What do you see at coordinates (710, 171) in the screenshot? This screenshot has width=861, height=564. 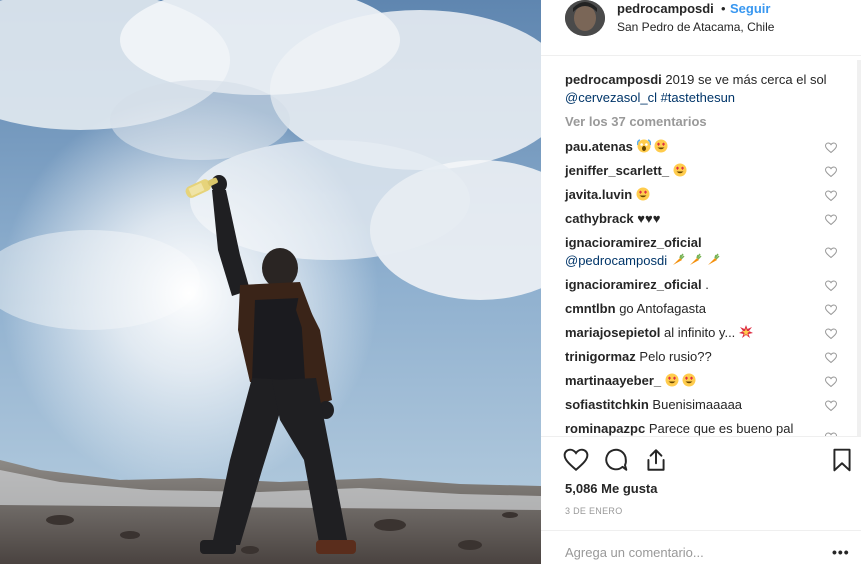 I see `comment-row: jeniffer_scarlett_` at bounding box center [710, 171].